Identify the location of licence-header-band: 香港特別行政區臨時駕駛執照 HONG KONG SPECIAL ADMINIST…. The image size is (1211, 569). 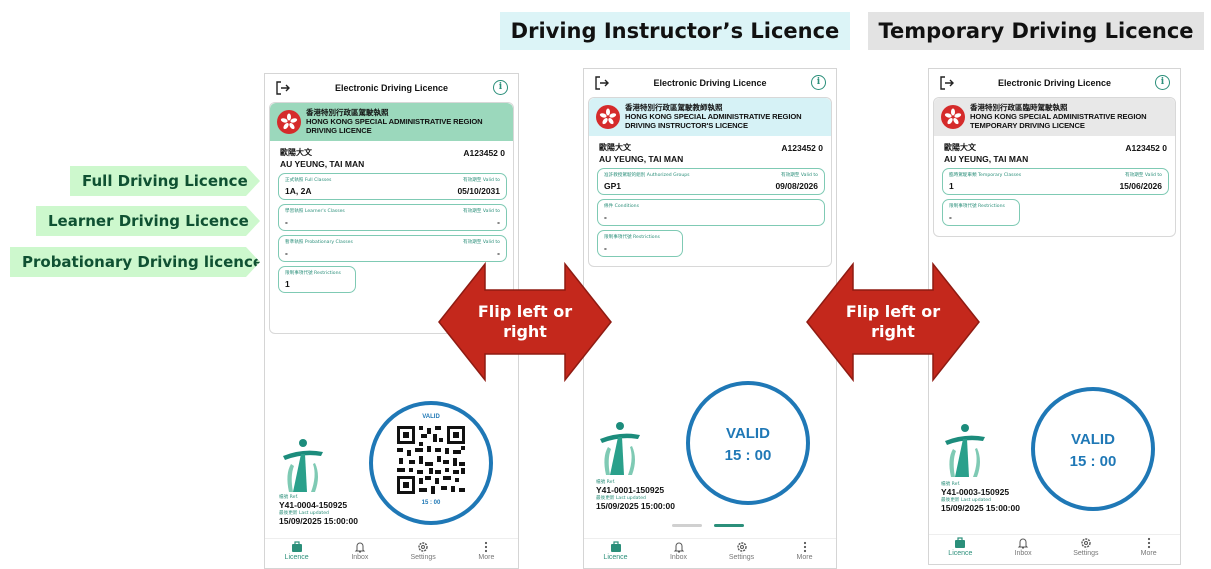
(1054, 117).